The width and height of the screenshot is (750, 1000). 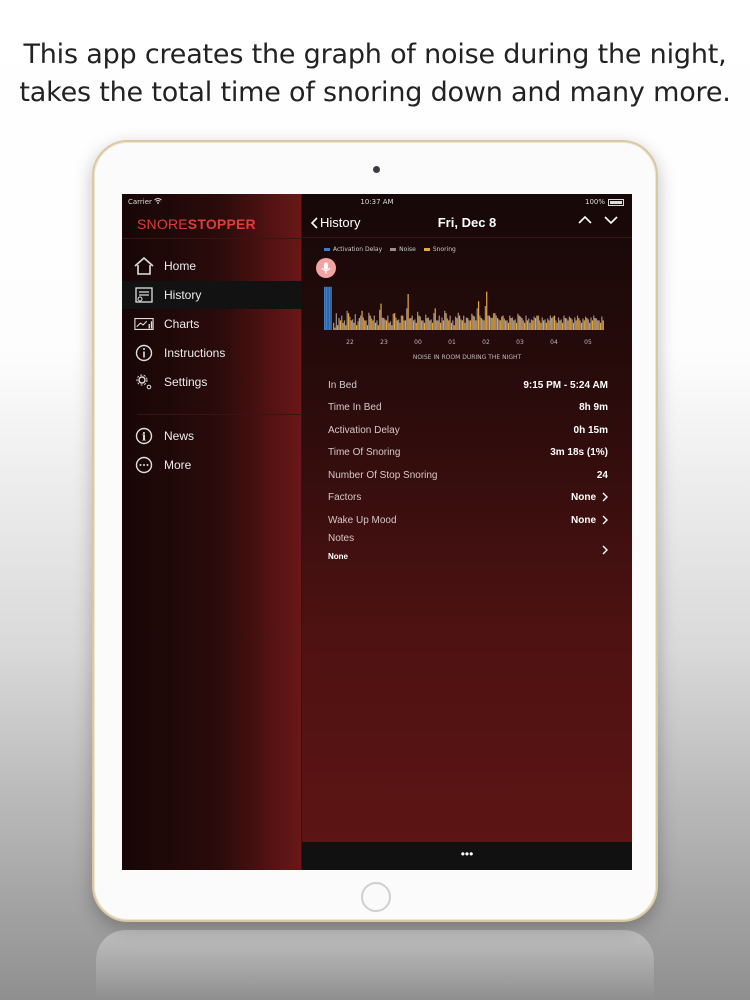 I want to click on legend-swatch, so click(x=426, y=249).